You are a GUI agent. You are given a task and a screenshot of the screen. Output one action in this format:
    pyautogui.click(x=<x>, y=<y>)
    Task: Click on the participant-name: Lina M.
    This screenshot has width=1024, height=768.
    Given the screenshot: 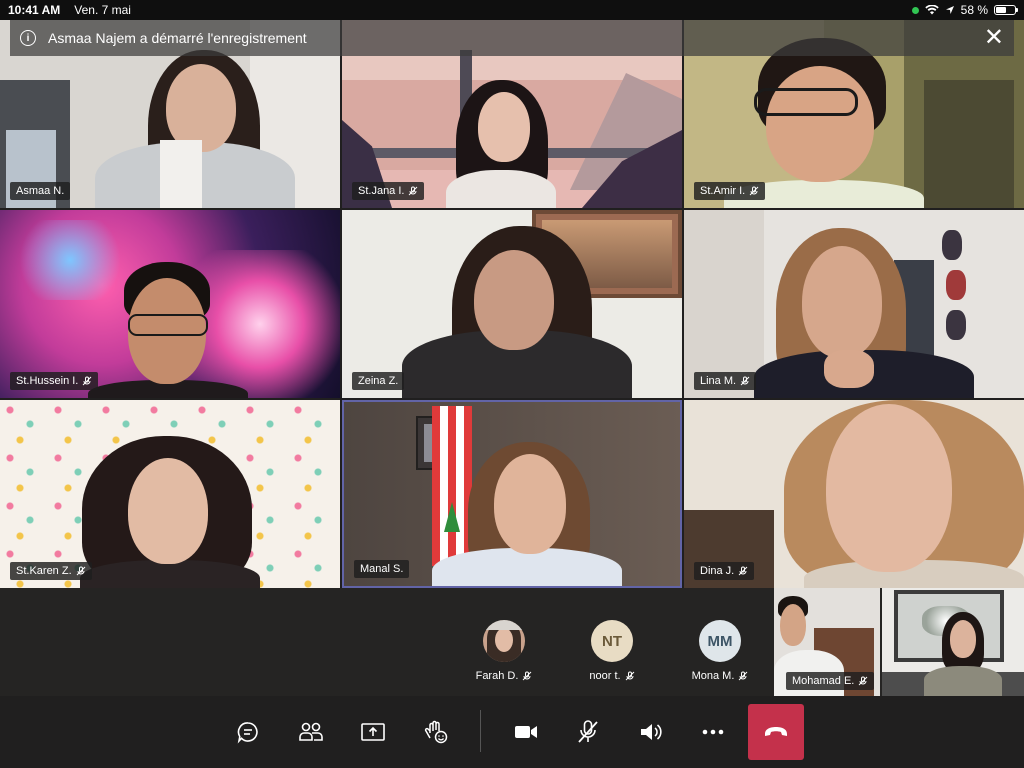 What is the action you would take?
    pyautogui.click(x=718, y=381)
    